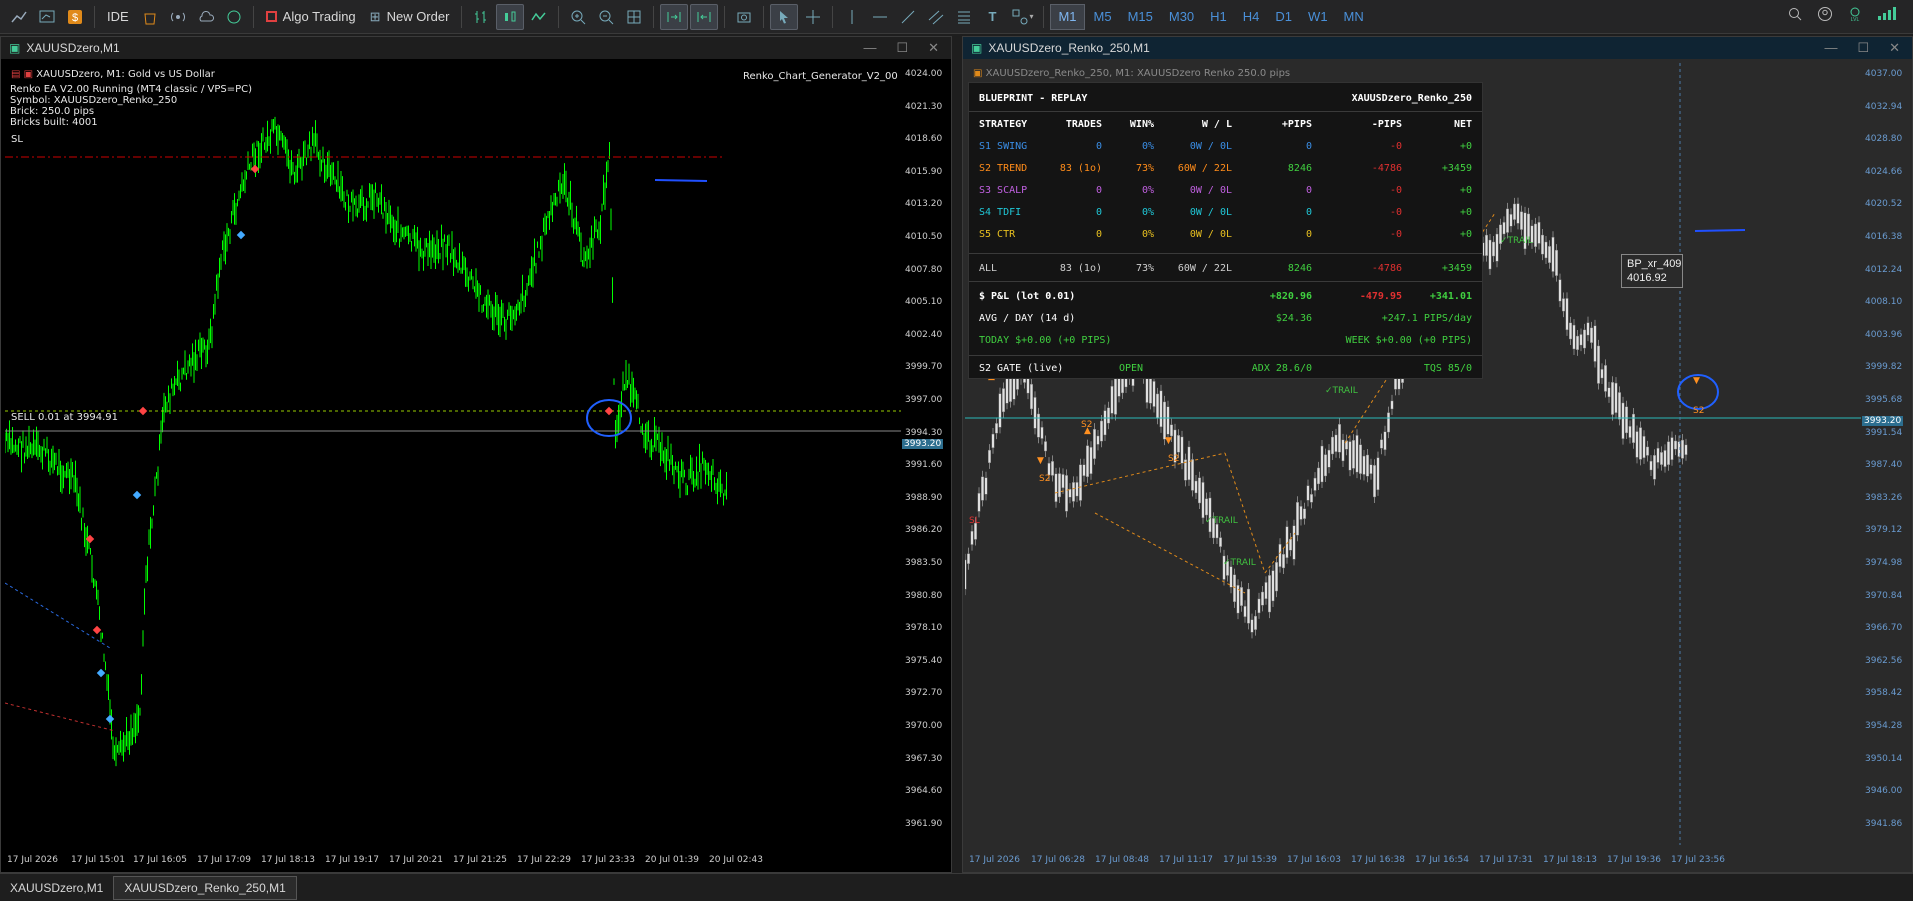  What do you see at coordinates (1884, 204) in the screenshot?
I see `price-tick-label: 4020.52` at bounding box center [1884, 204].